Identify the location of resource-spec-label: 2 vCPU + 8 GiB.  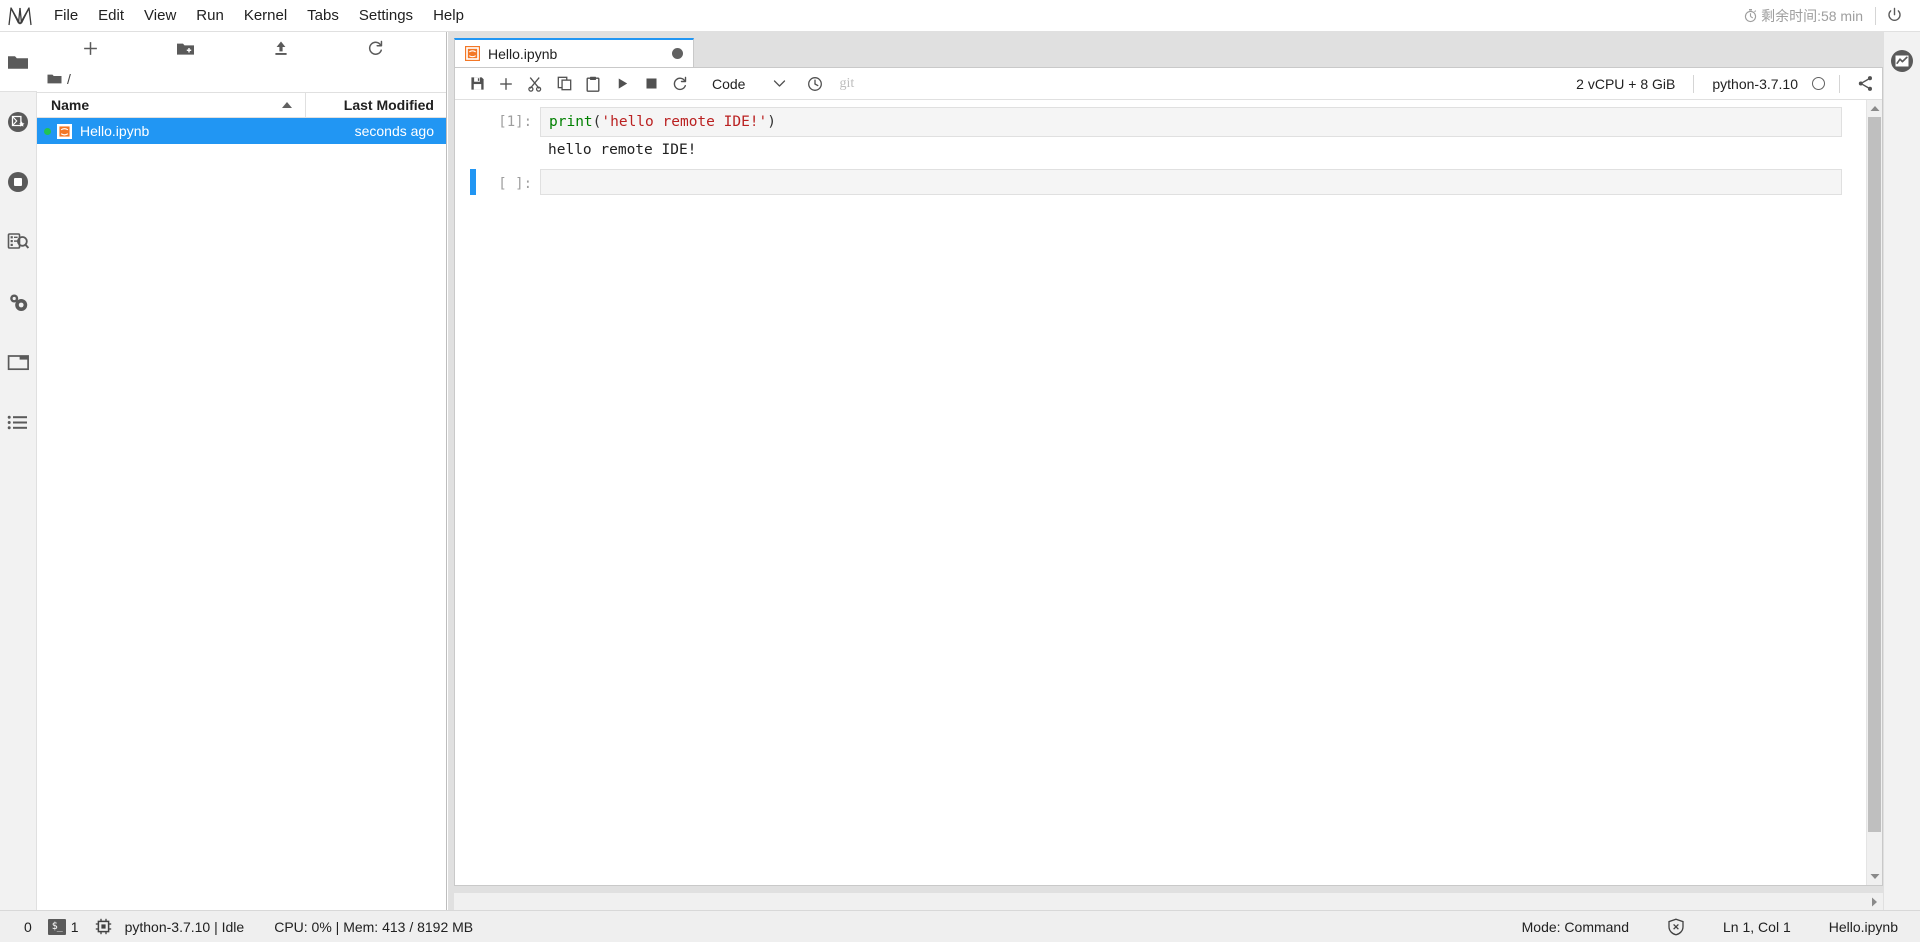
(1626, 83).